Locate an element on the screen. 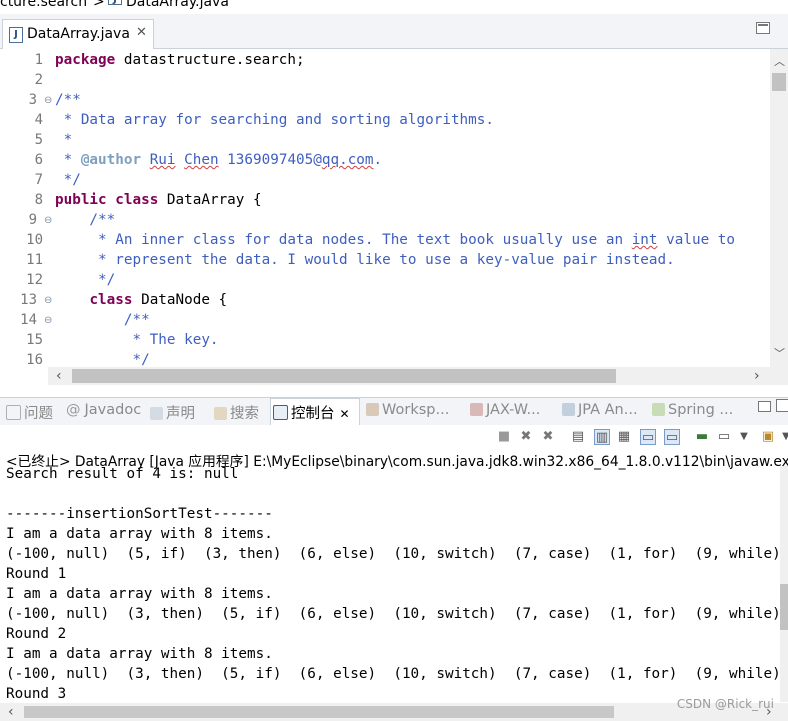 This screenshot has height=721, width=788. line-number: 5 is located at coordinates (38, 140).